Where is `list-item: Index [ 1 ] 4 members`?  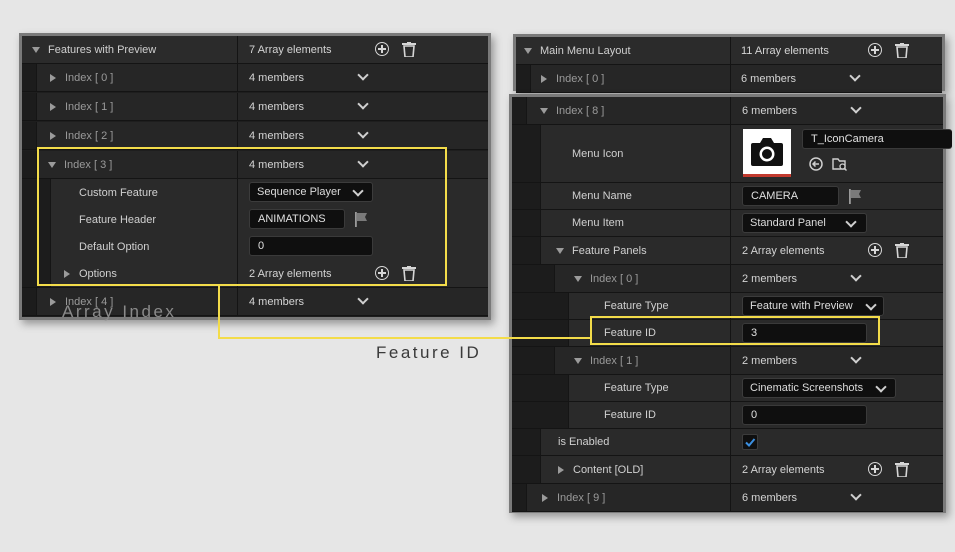
list-item: Index [ 1 ] 4 members is located at coordinates (255, 107).